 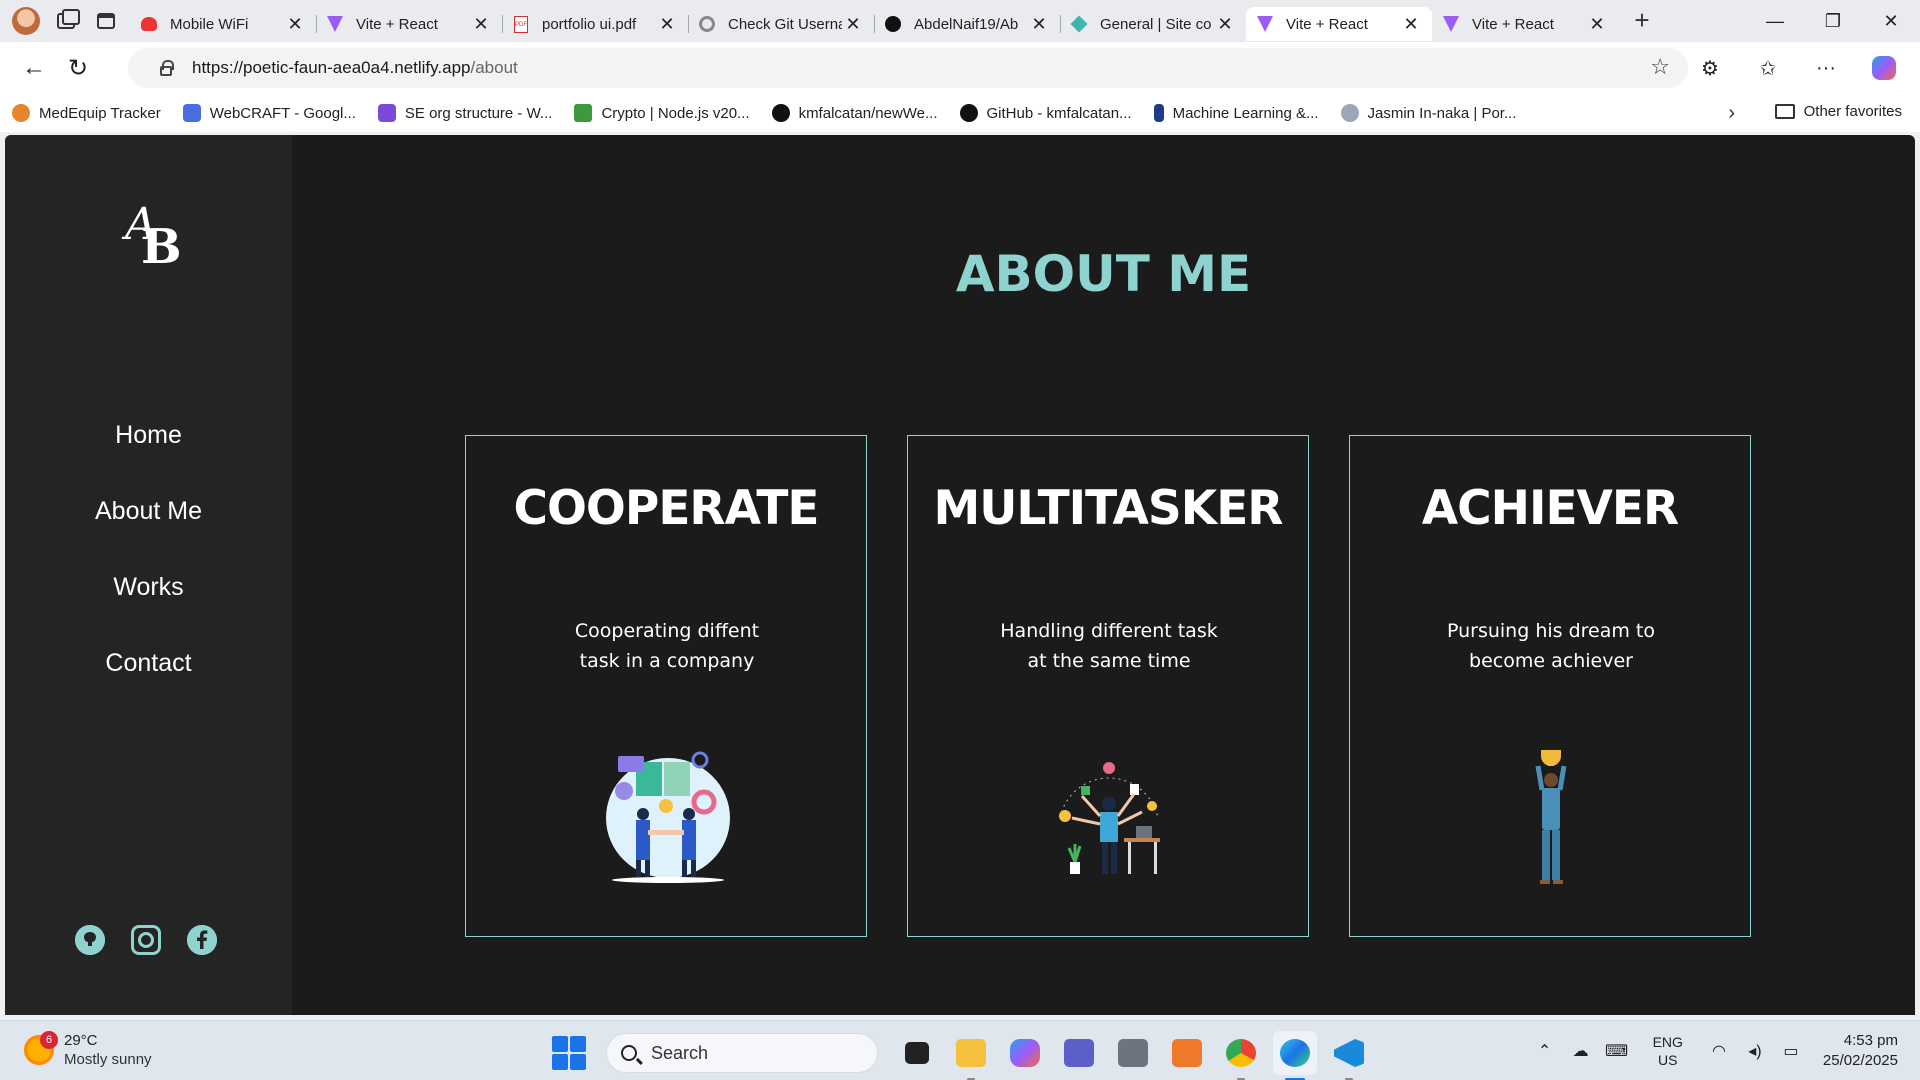 What do you see at coordinates (148, 435) in the screenshot?
I see `nav-home: Home` at bounding box center [148, 435].